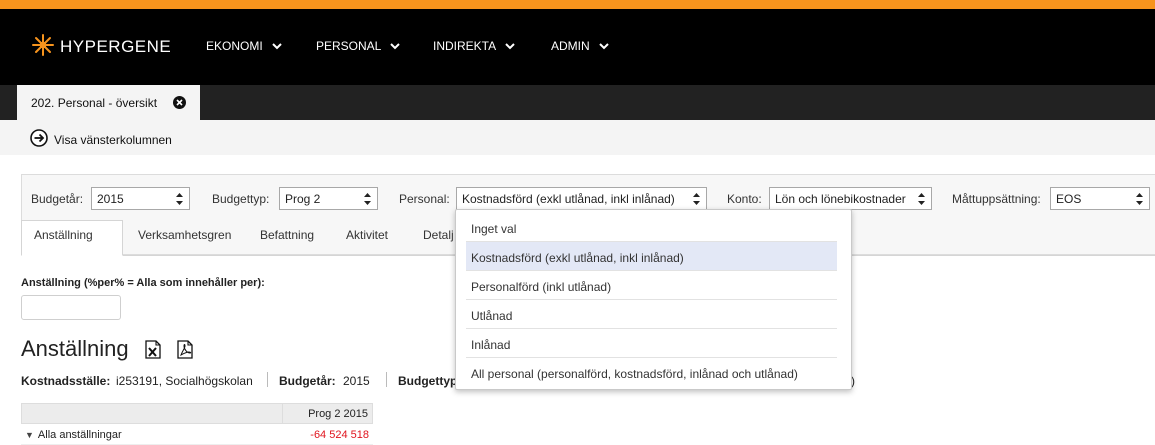 The image size is (1155, 445). I want to click on nav-item-indirekta: INDIREKTA, so click(474, 46).